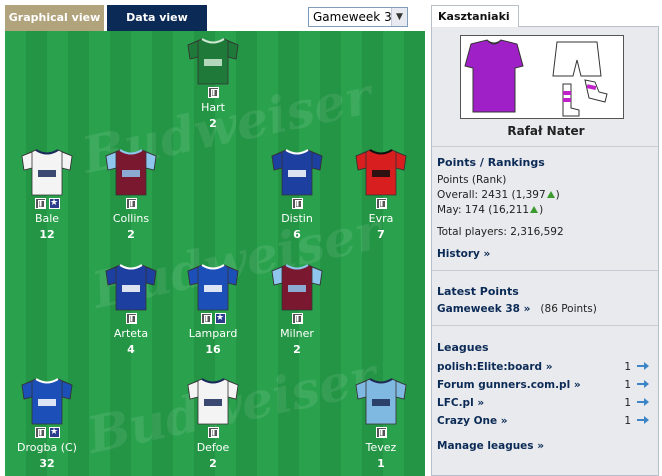 Image resolution: width=662 pixels, height=476 pixels. I want to click on player-name: Arteta, so click(131, 333).